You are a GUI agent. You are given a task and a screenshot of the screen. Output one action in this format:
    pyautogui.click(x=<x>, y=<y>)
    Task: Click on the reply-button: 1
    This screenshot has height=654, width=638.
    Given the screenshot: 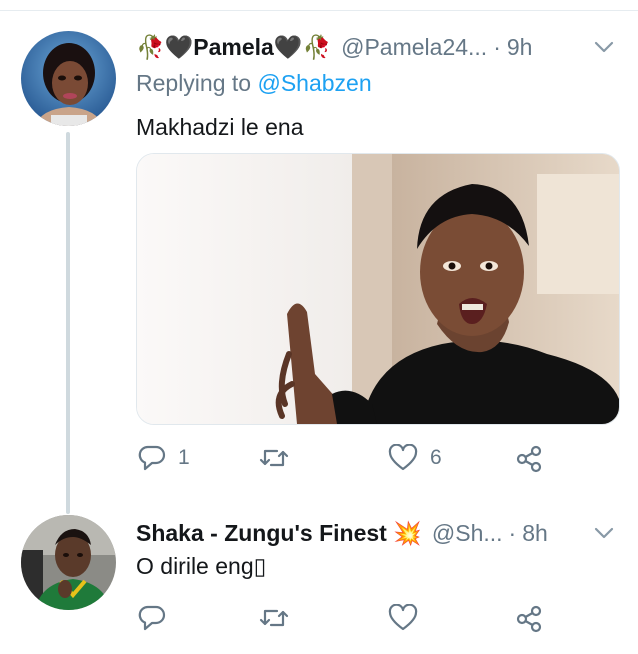 What is the action you would take?
    pyautogui.click(x=164, y=458)
    